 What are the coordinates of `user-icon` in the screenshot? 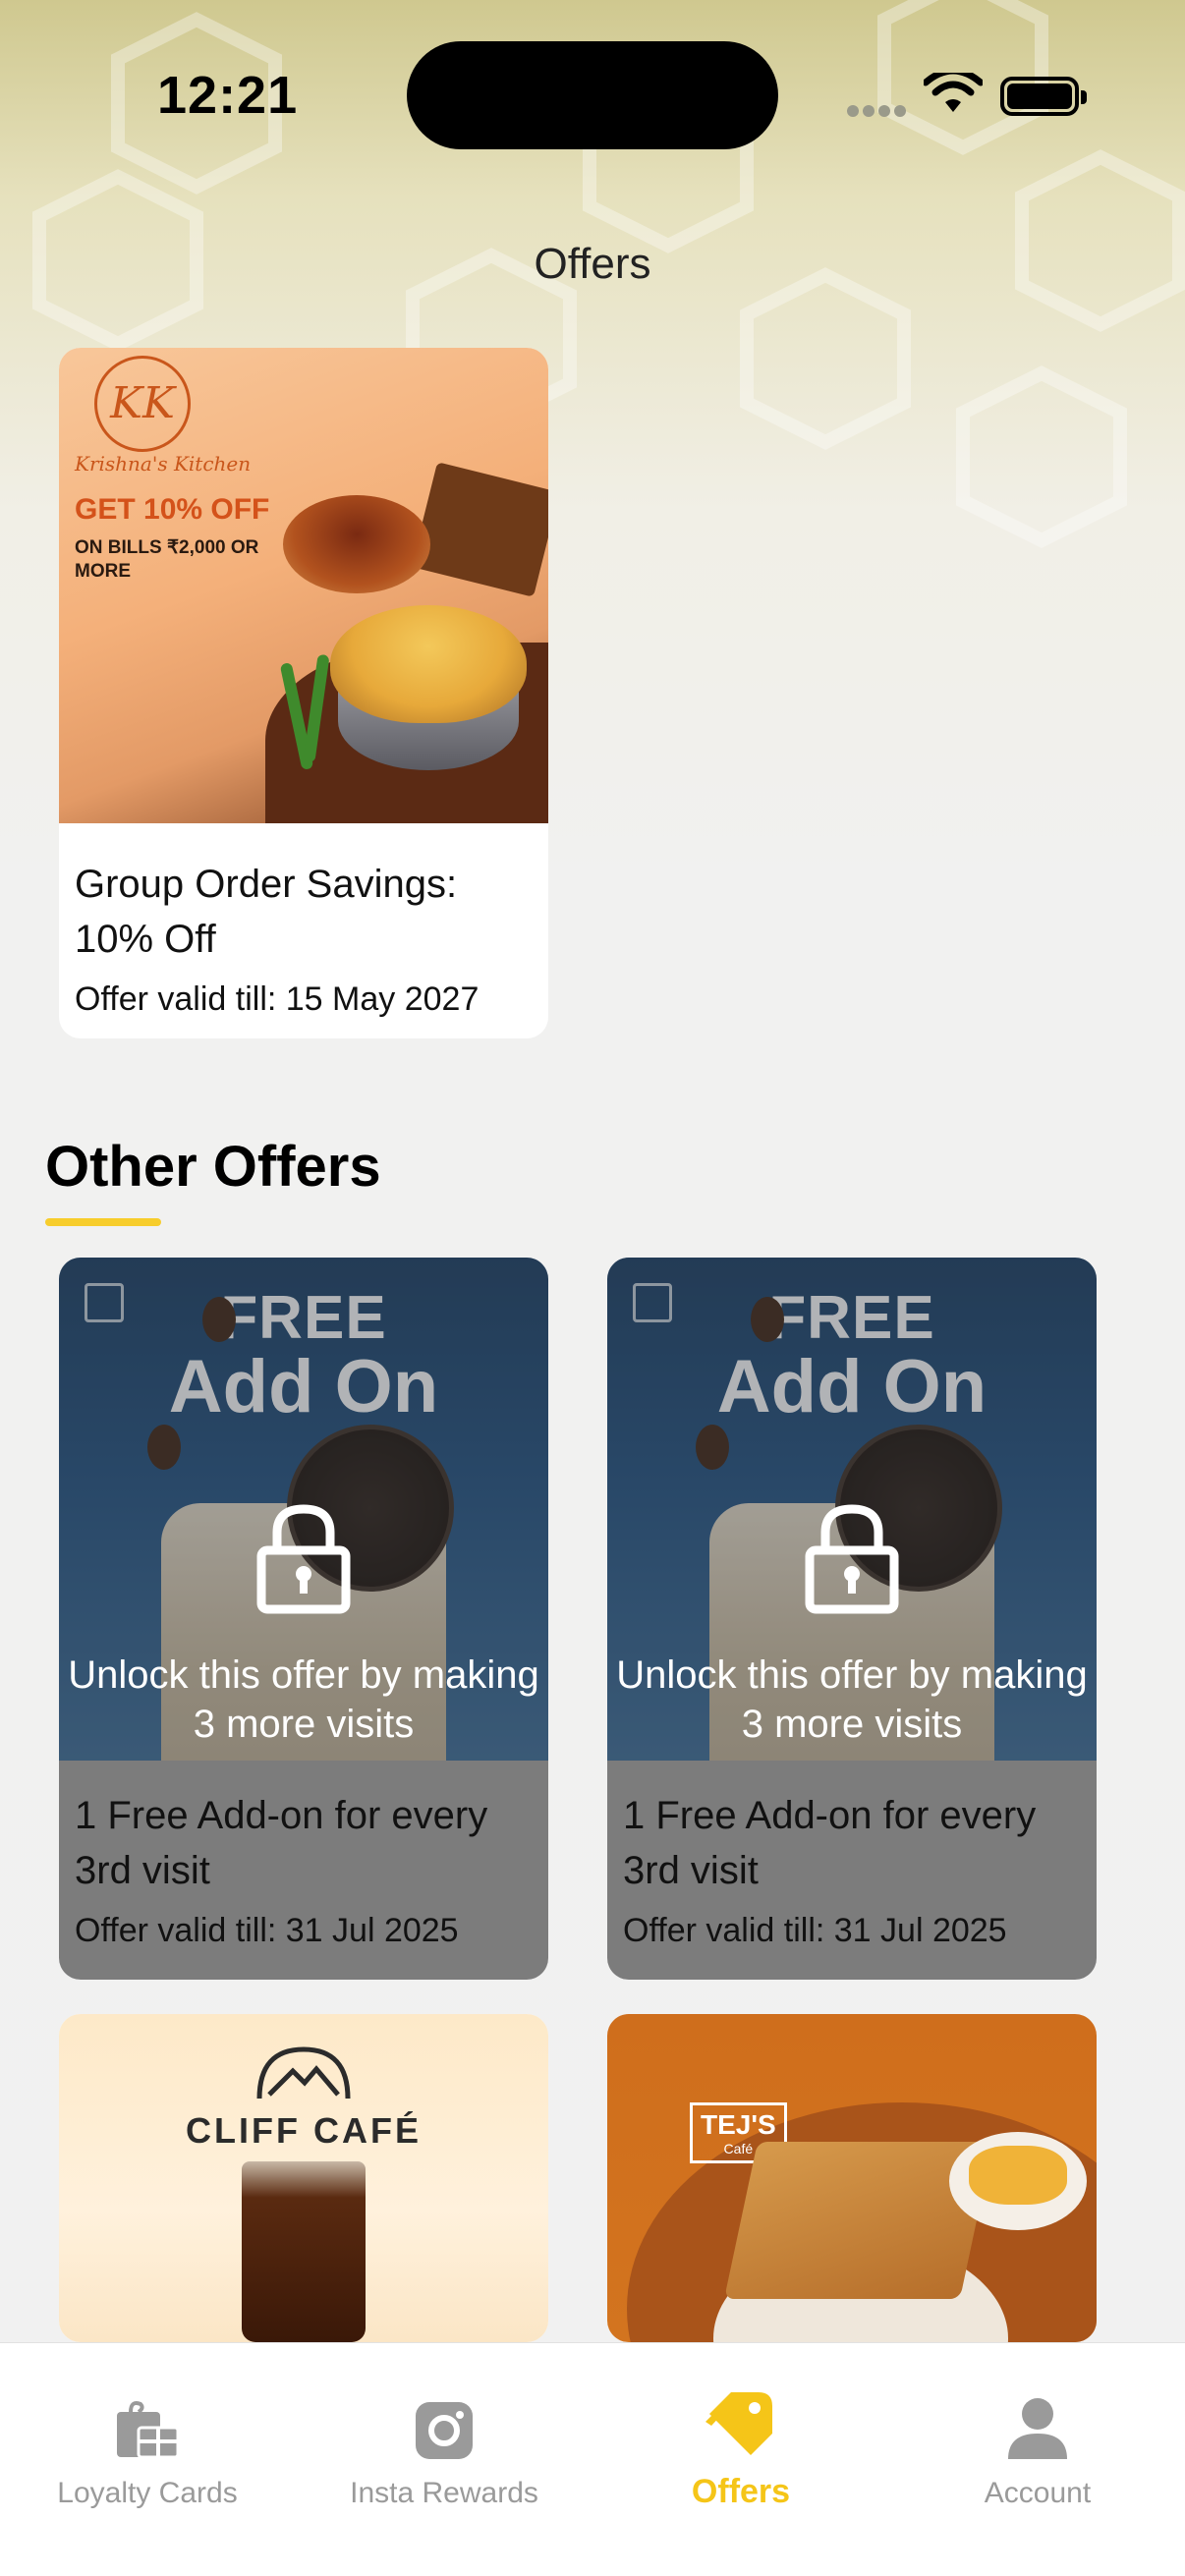 It's located at (1038, 2428).